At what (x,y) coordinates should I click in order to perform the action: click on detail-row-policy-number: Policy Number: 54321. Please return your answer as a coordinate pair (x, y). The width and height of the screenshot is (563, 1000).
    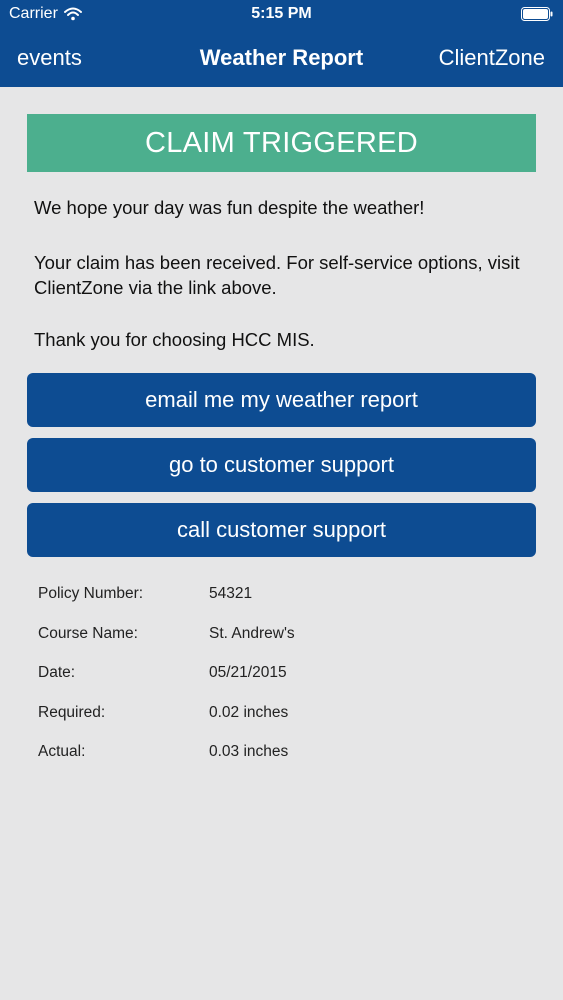
    Looking at the image, I should click on (278, 602).